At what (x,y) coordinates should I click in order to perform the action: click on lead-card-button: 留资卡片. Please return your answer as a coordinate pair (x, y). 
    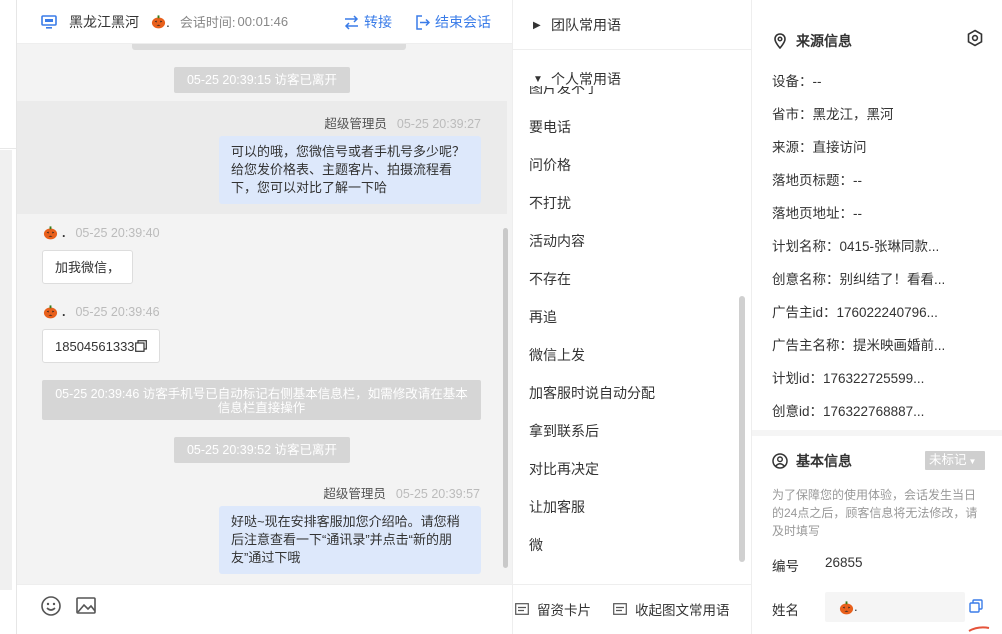
    Looking at the image, I should click on (553, 609).